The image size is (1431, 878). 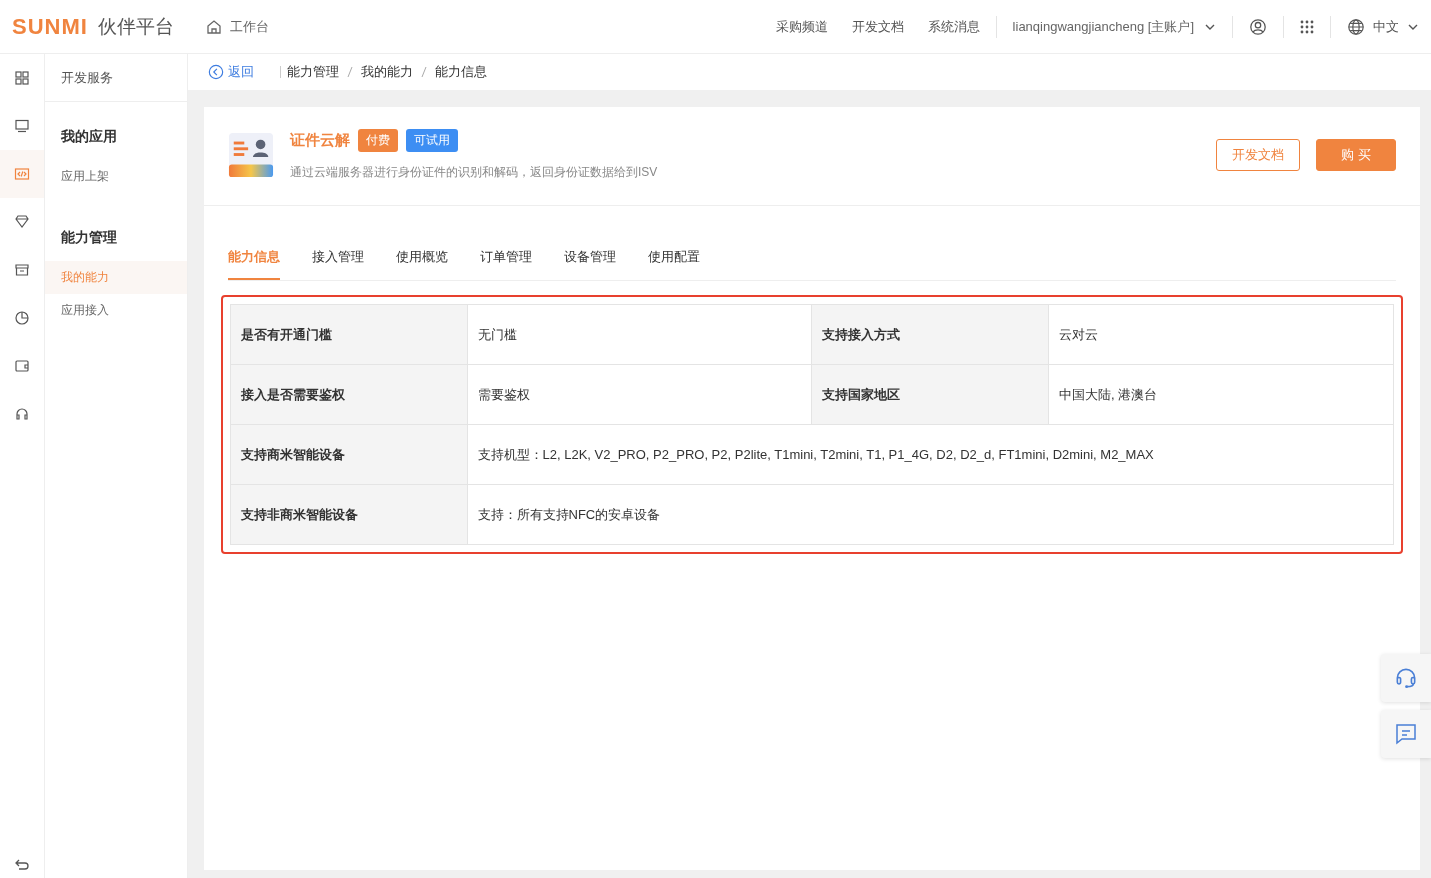 What do you see at coordinates (674, 260) in the screenshot?
I see `tab: 使用配置` at bounding box center [674, 260].